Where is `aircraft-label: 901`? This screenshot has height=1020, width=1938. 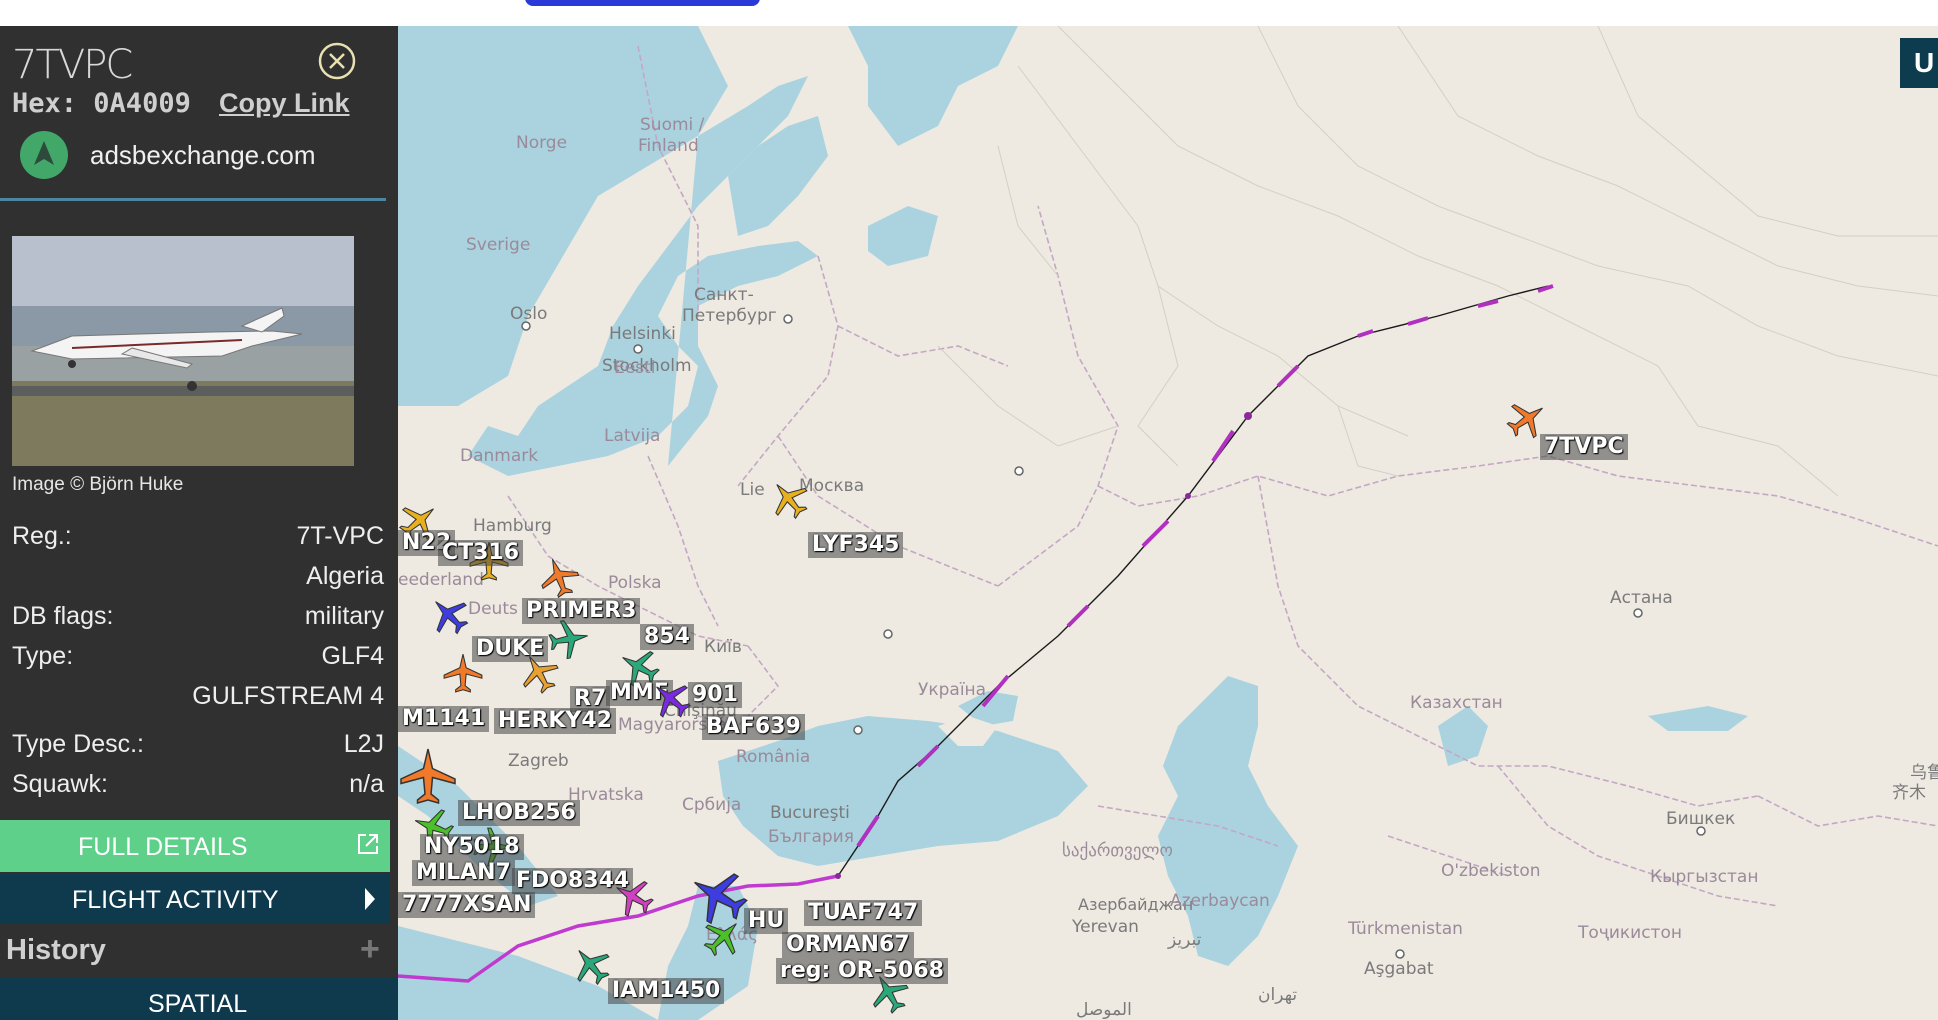 aircraft-label: 901 is located at coordinates (715, 695).